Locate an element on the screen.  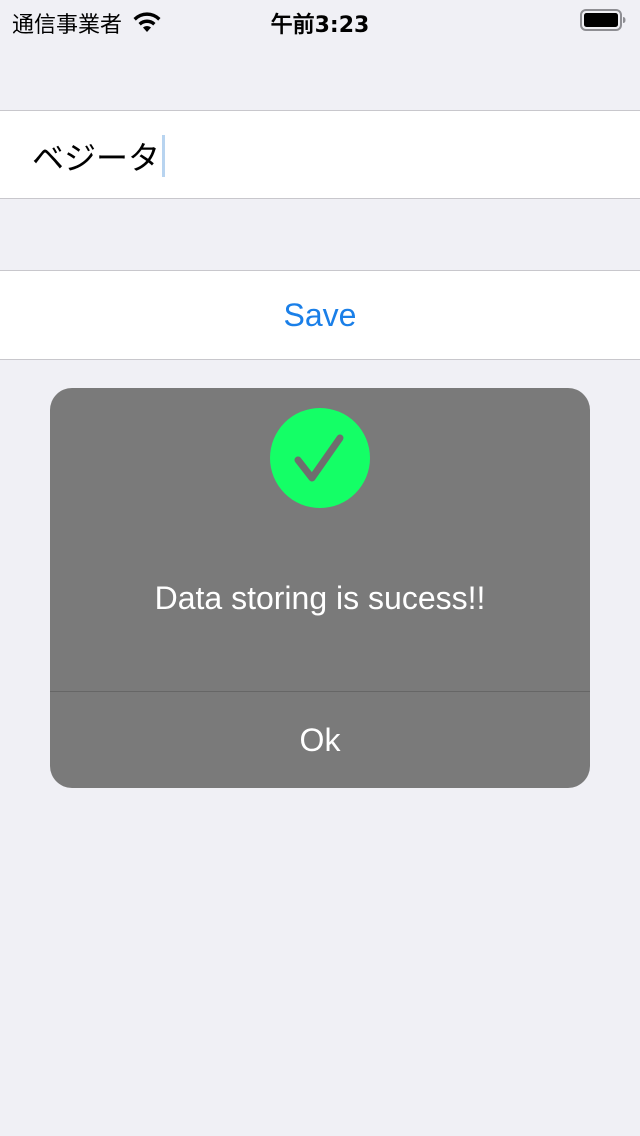
status-bar: 通信事業者 午前3:23 is located at coordinates (320, 20).